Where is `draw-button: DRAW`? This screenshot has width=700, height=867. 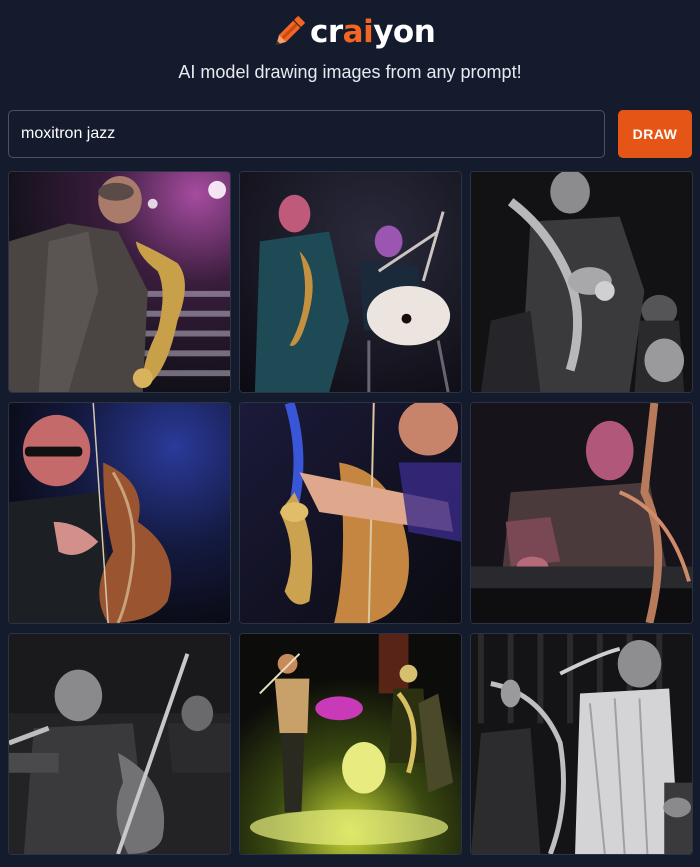 draw-button: DRAW is located at coordinates (655, 134).